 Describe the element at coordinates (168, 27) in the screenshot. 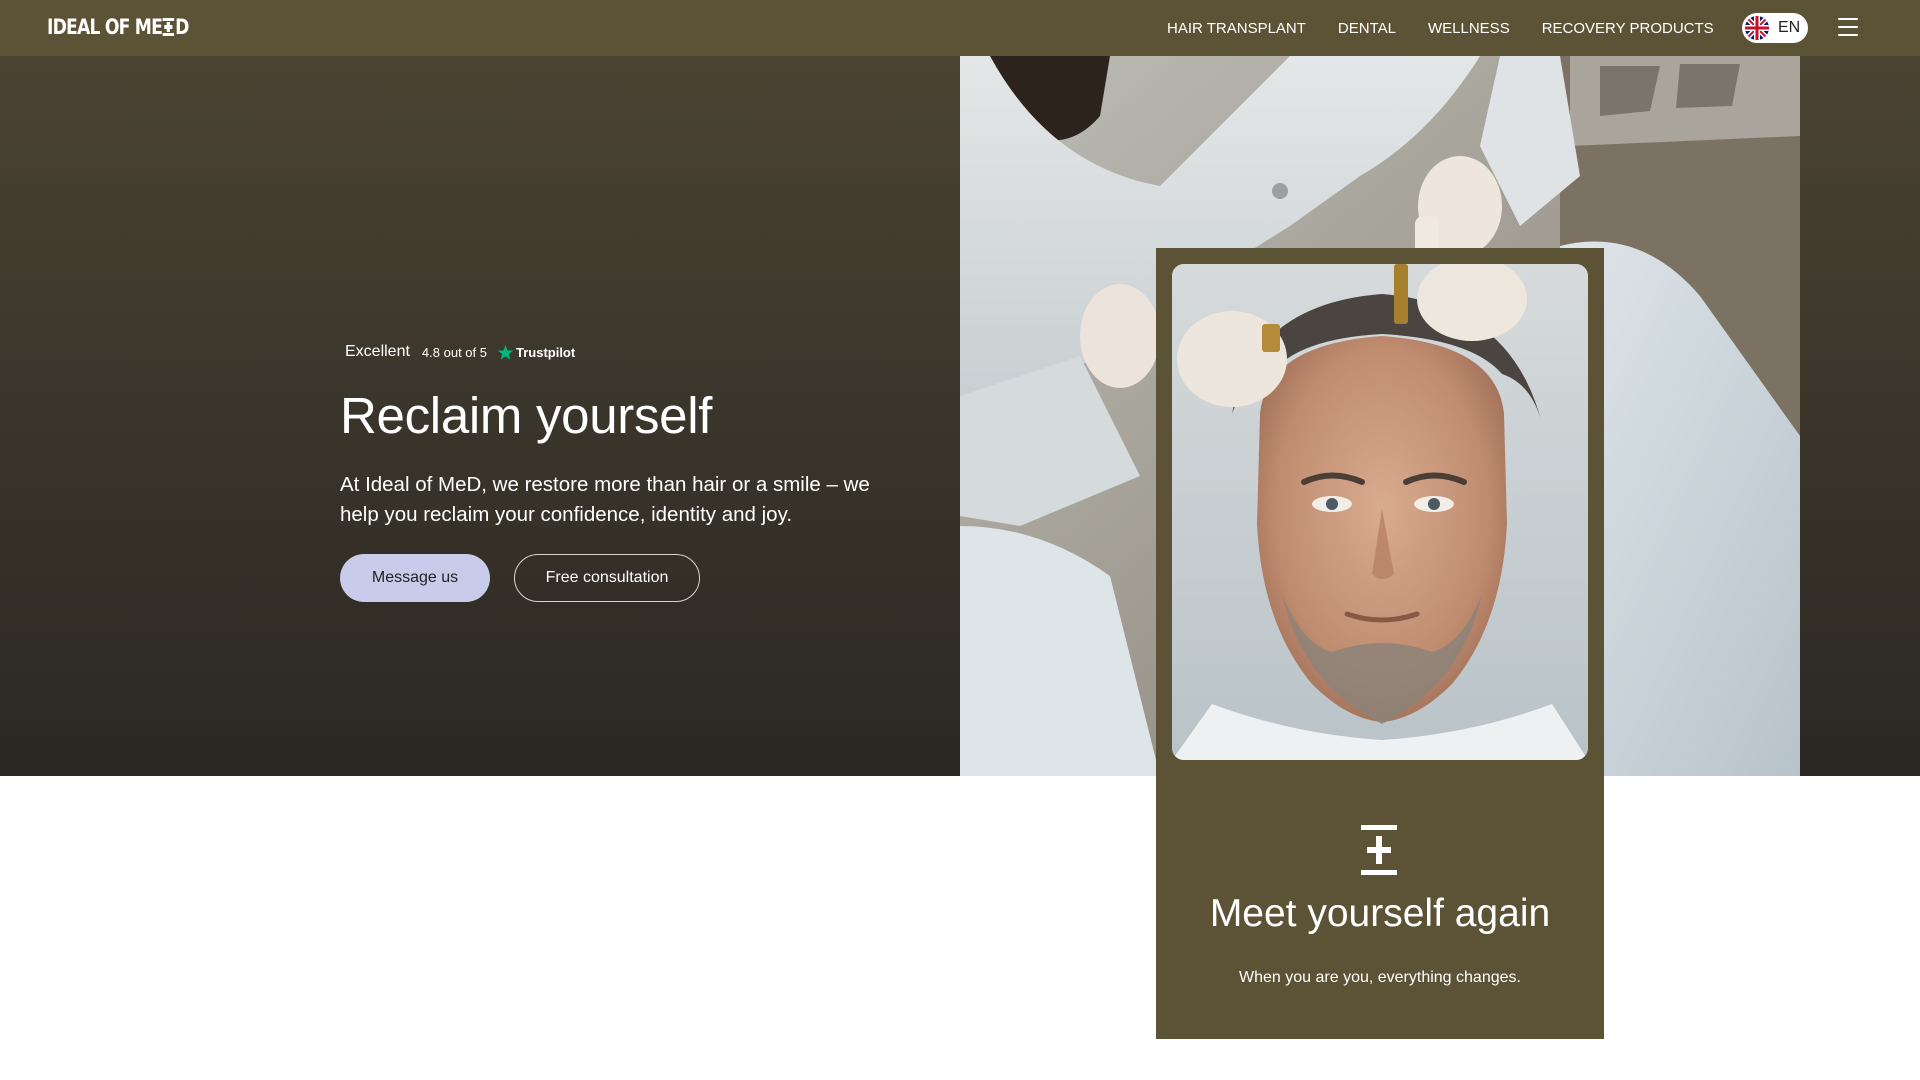

I see `logo-cross-icon` at that location.